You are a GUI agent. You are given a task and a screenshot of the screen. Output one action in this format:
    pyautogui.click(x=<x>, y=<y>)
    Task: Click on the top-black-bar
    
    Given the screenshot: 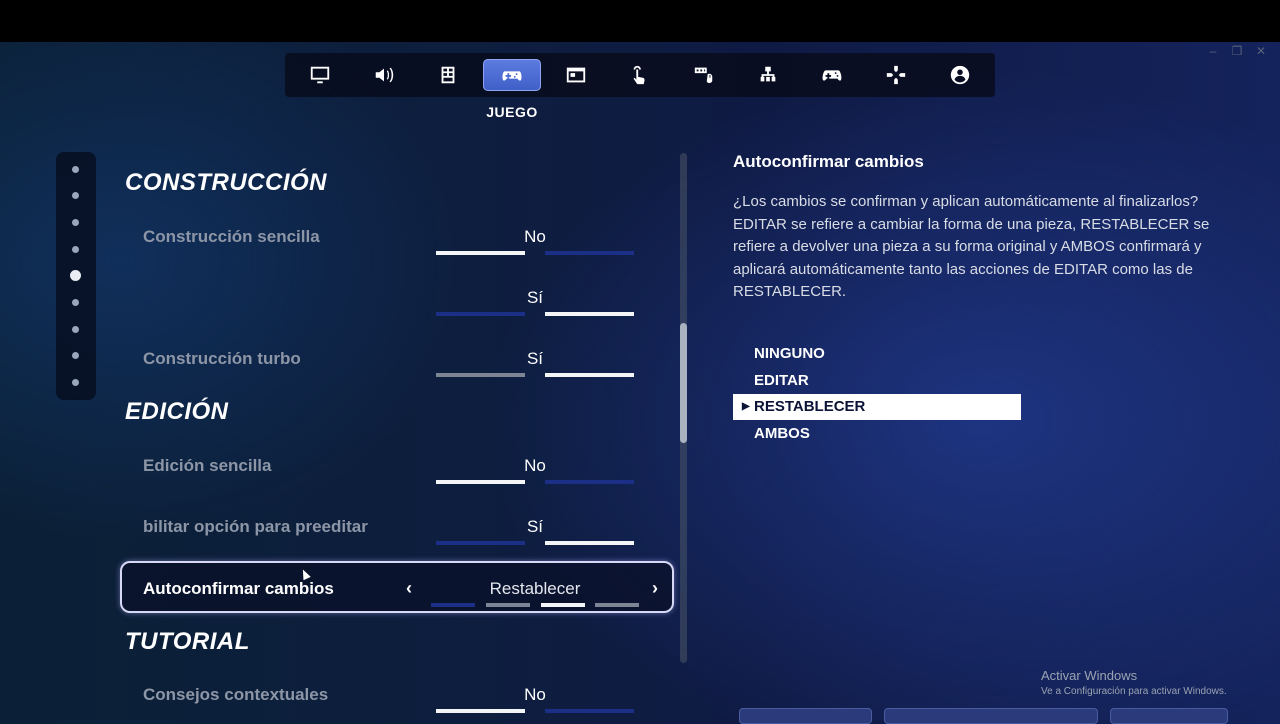 What is the action you would take?
    pyautogui.click(x=640, y=21)
    